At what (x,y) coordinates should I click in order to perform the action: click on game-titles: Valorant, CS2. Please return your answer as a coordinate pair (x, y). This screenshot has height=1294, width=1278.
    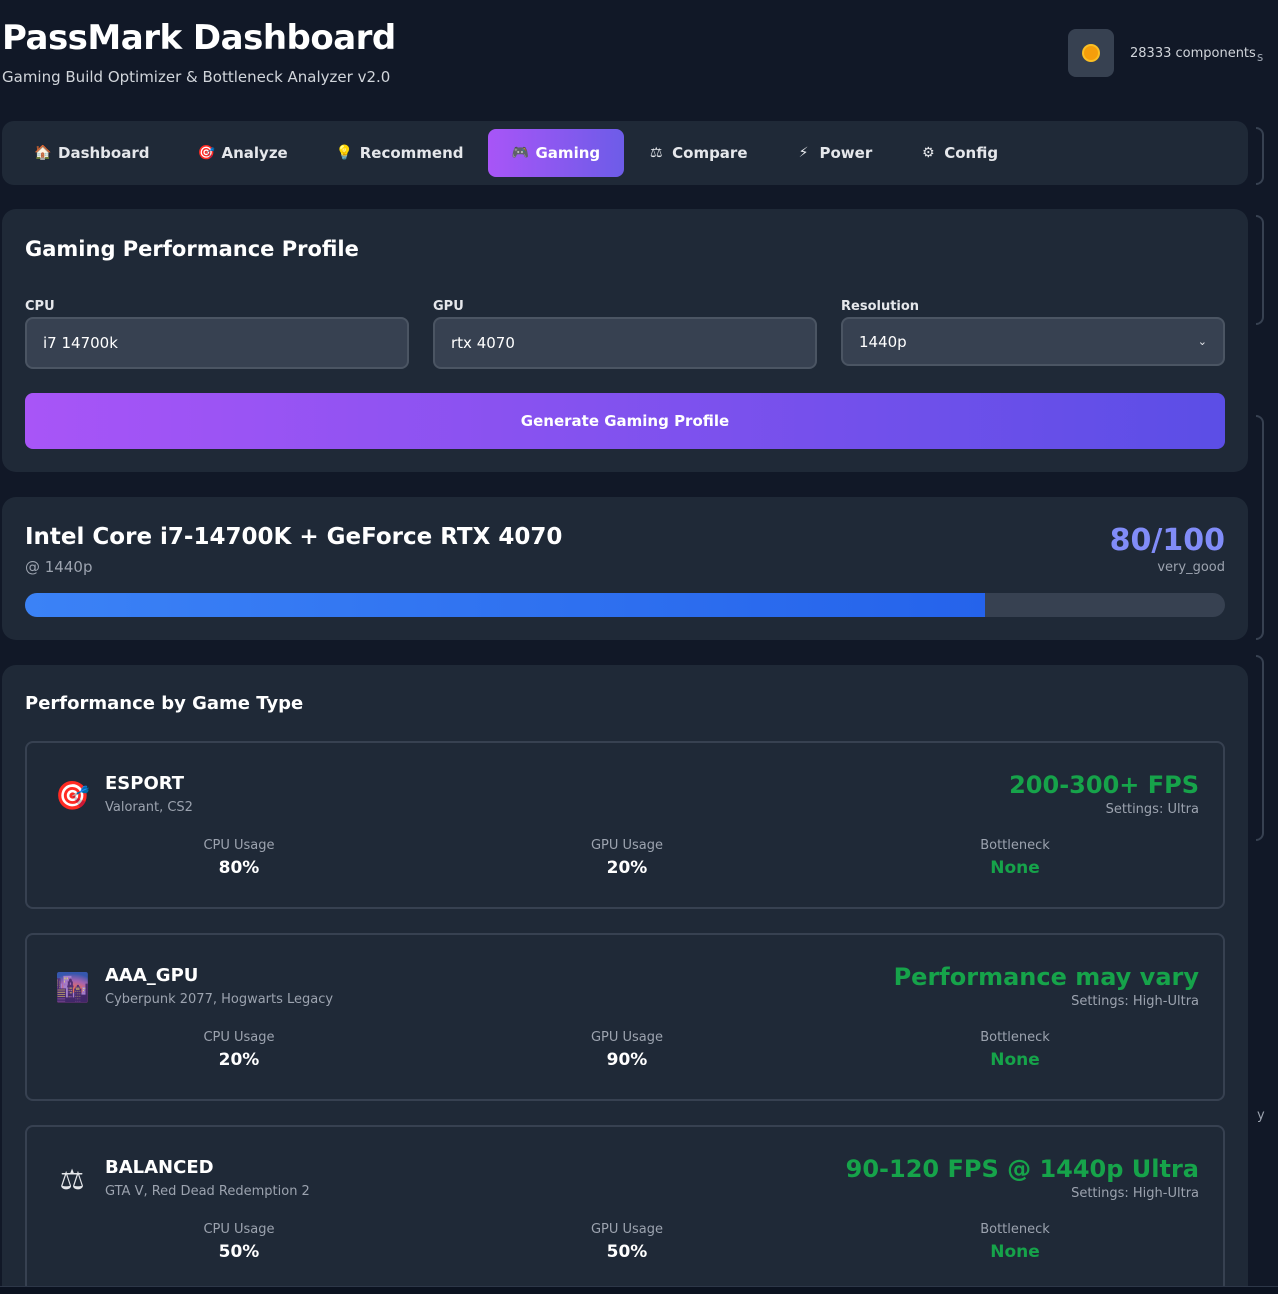
    Looking at the image, I should click on (149, 807).